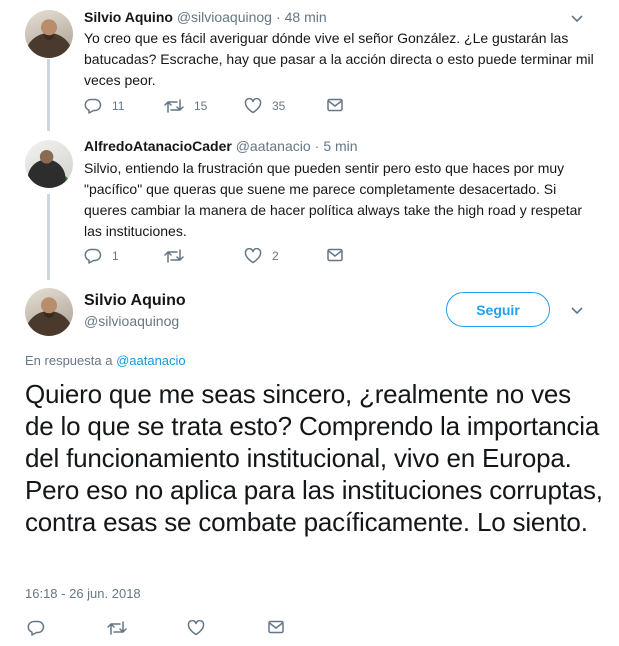 The width and height of the screenshot is (619, 646). I want to click on reply-prefix: En respuesta a, so click(69, 360).